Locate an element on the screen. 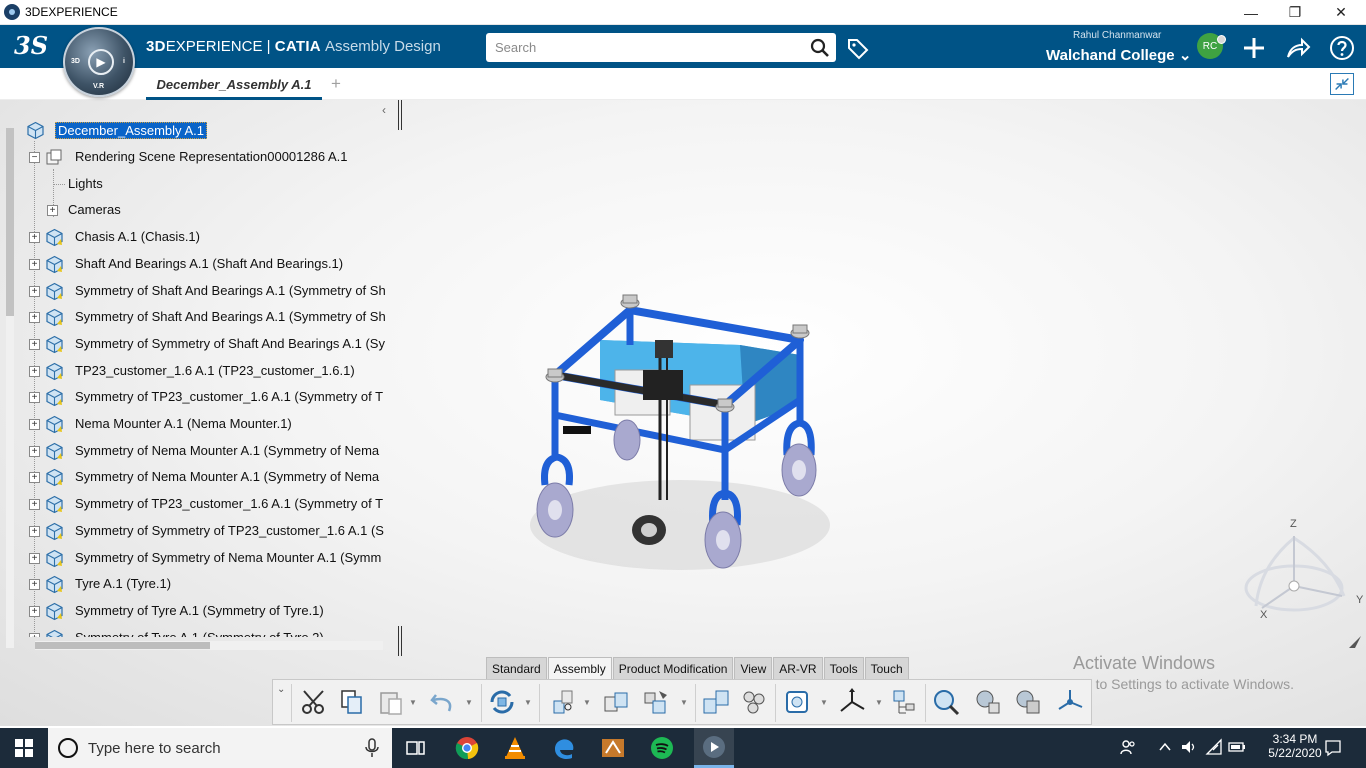 This screenshot has width=1366, height=768. tree-item: + Tyre A.1 (Tyre.1) is located at coordinates (209, 585).